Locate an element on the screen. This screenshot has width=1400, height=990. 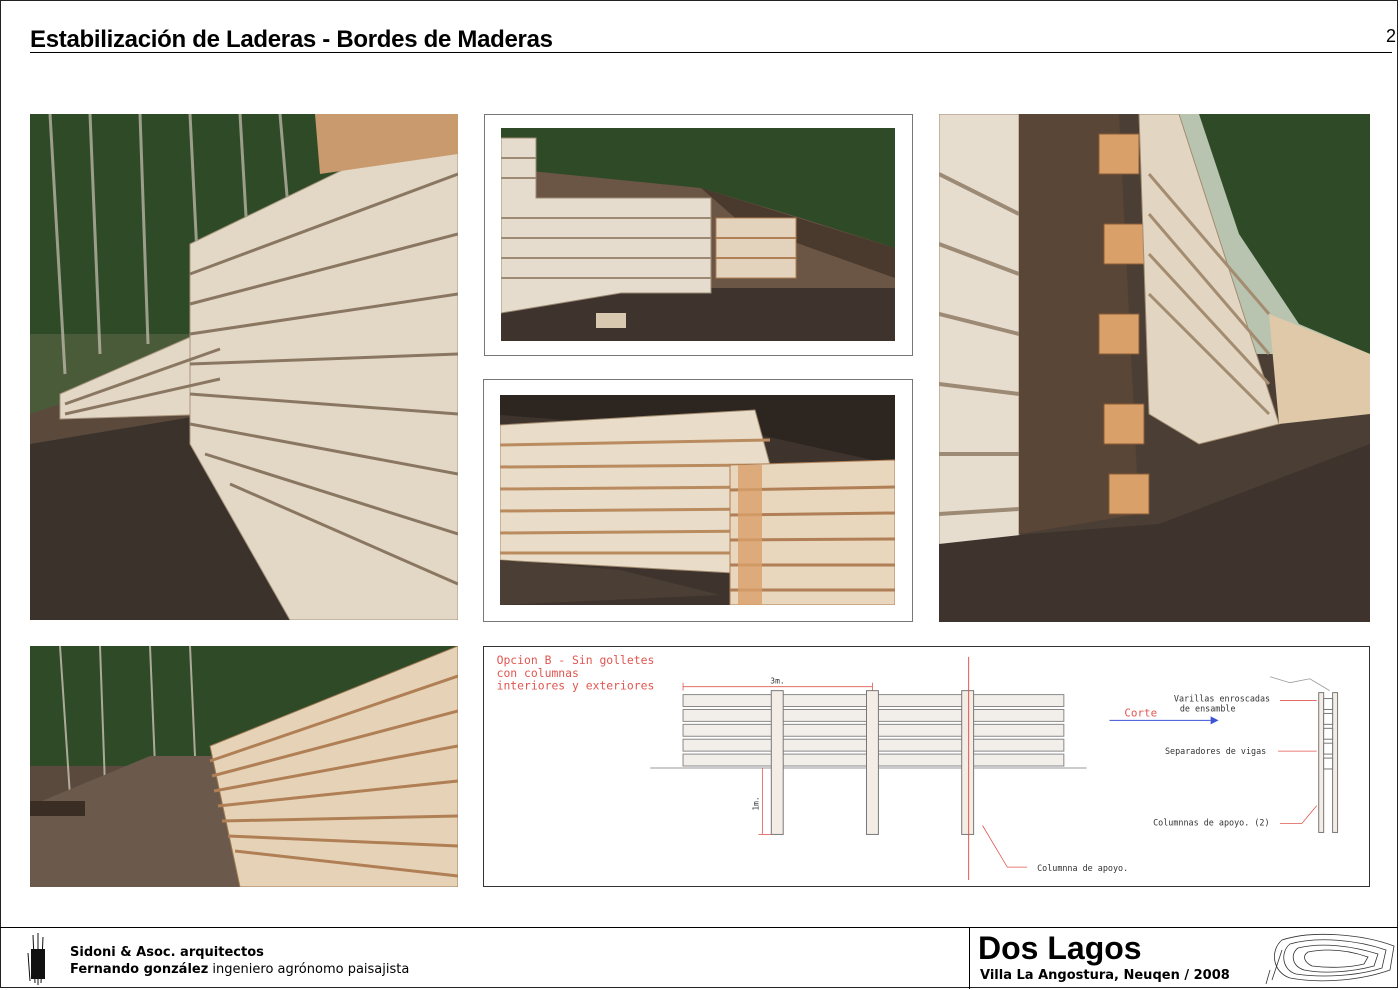
corte-label: Corte is located at coordinates (1140, 712).